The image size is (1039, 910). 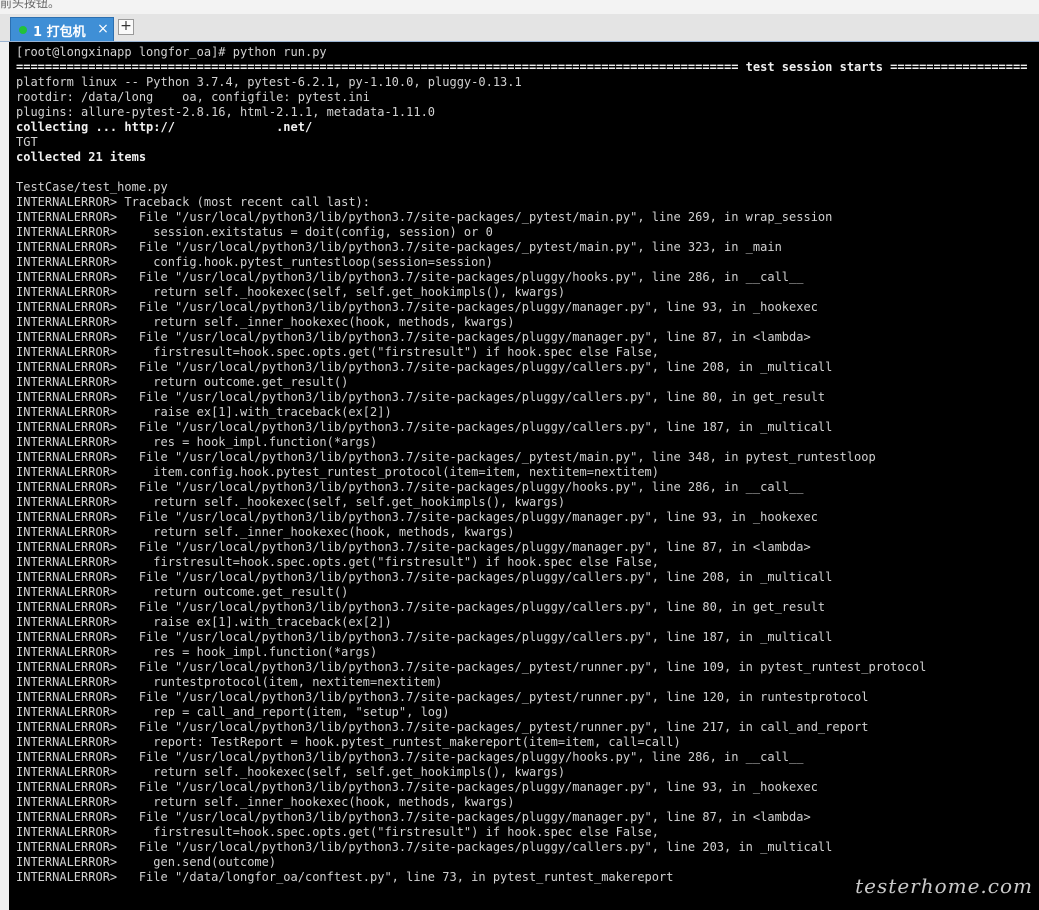 What do you see at coordinates (944, 886) in the screenshot?
I see `watermark: testerhome.com` at bounding box center [944, 886].